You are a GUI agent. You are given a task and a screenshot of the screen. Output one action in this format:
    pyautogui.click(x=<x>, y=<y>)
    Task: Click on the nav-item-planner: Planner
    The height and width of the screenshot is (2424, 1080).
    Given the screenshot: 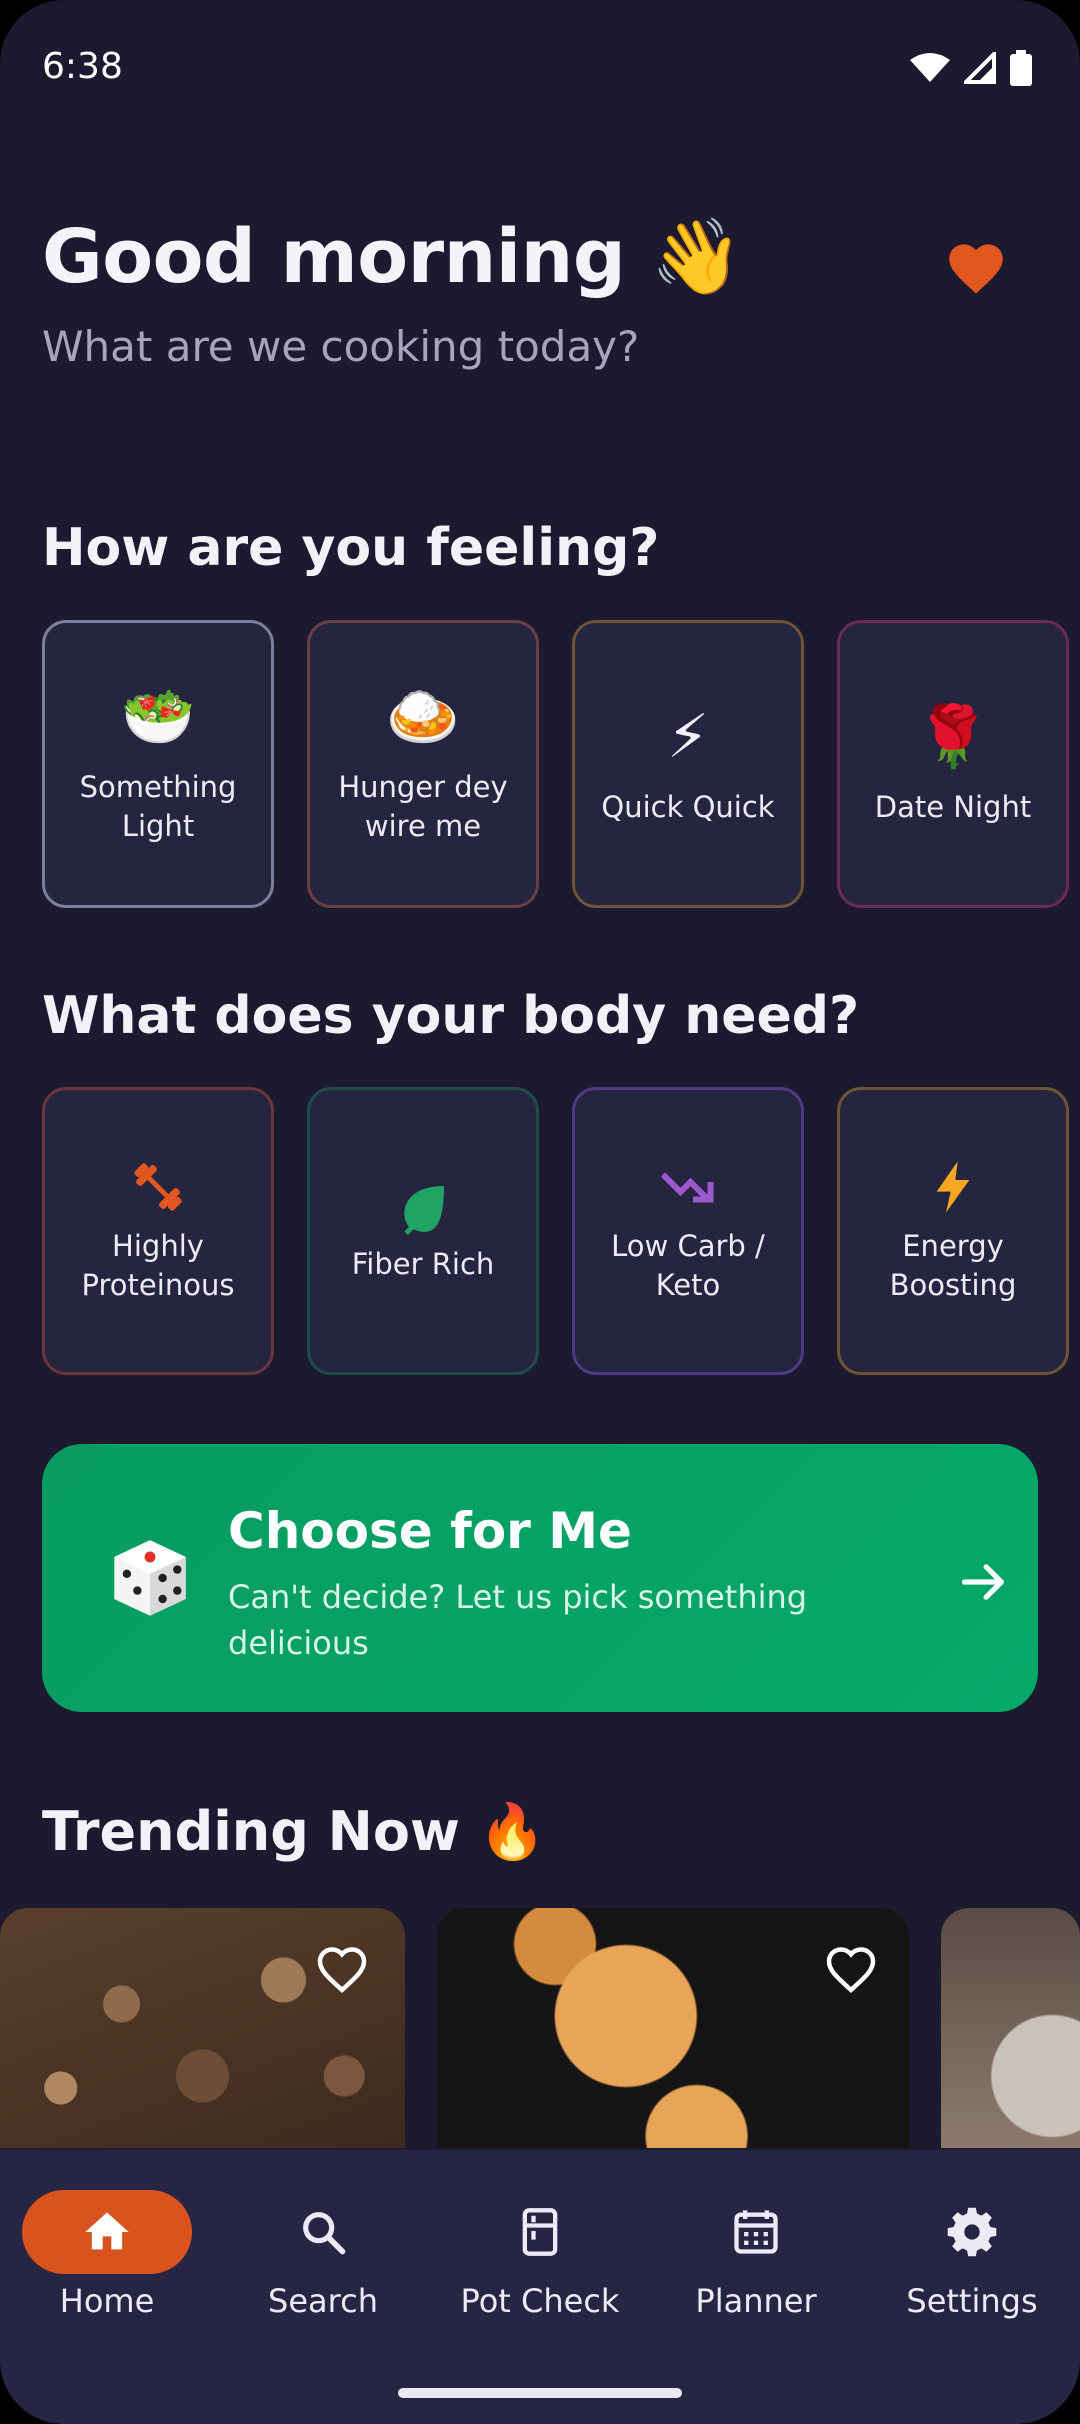 What is the action you would take?
    pyautogui.click(x=756, y=2255)
    